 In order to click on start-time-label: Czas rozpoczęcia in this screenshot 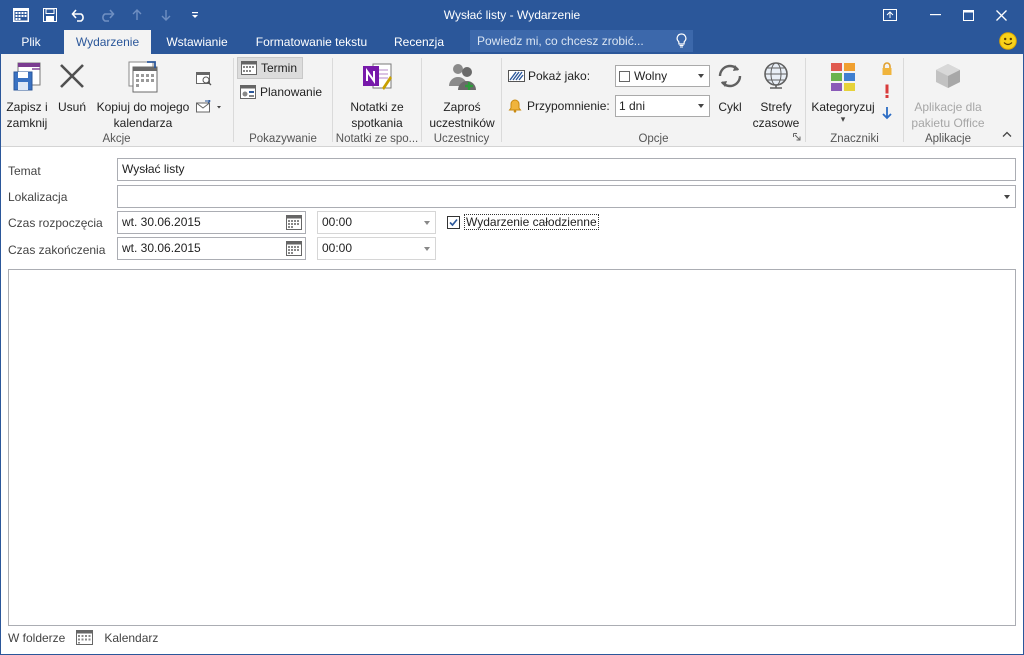, I will do `click(55, 223)`.